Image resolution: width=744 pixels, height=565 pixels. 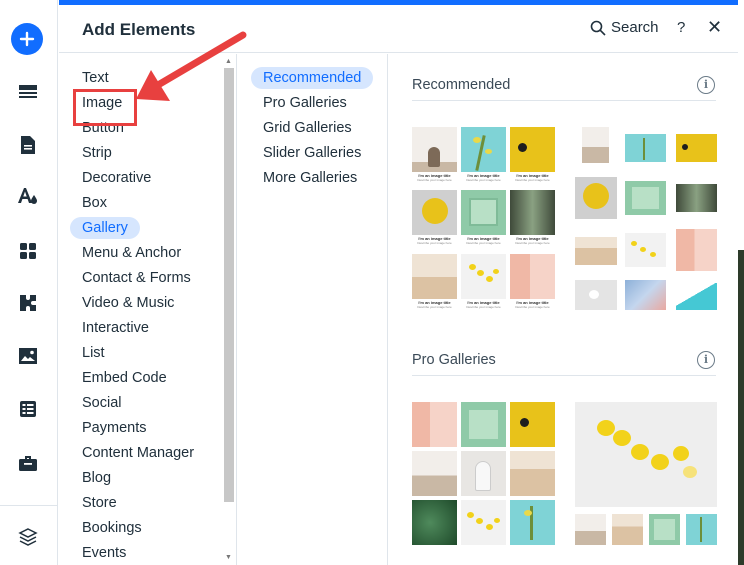 What do you see at coordinates (112, 528) in the screenshot?
I see `category-bookings: Bookings` at bounding box center [112, 528].